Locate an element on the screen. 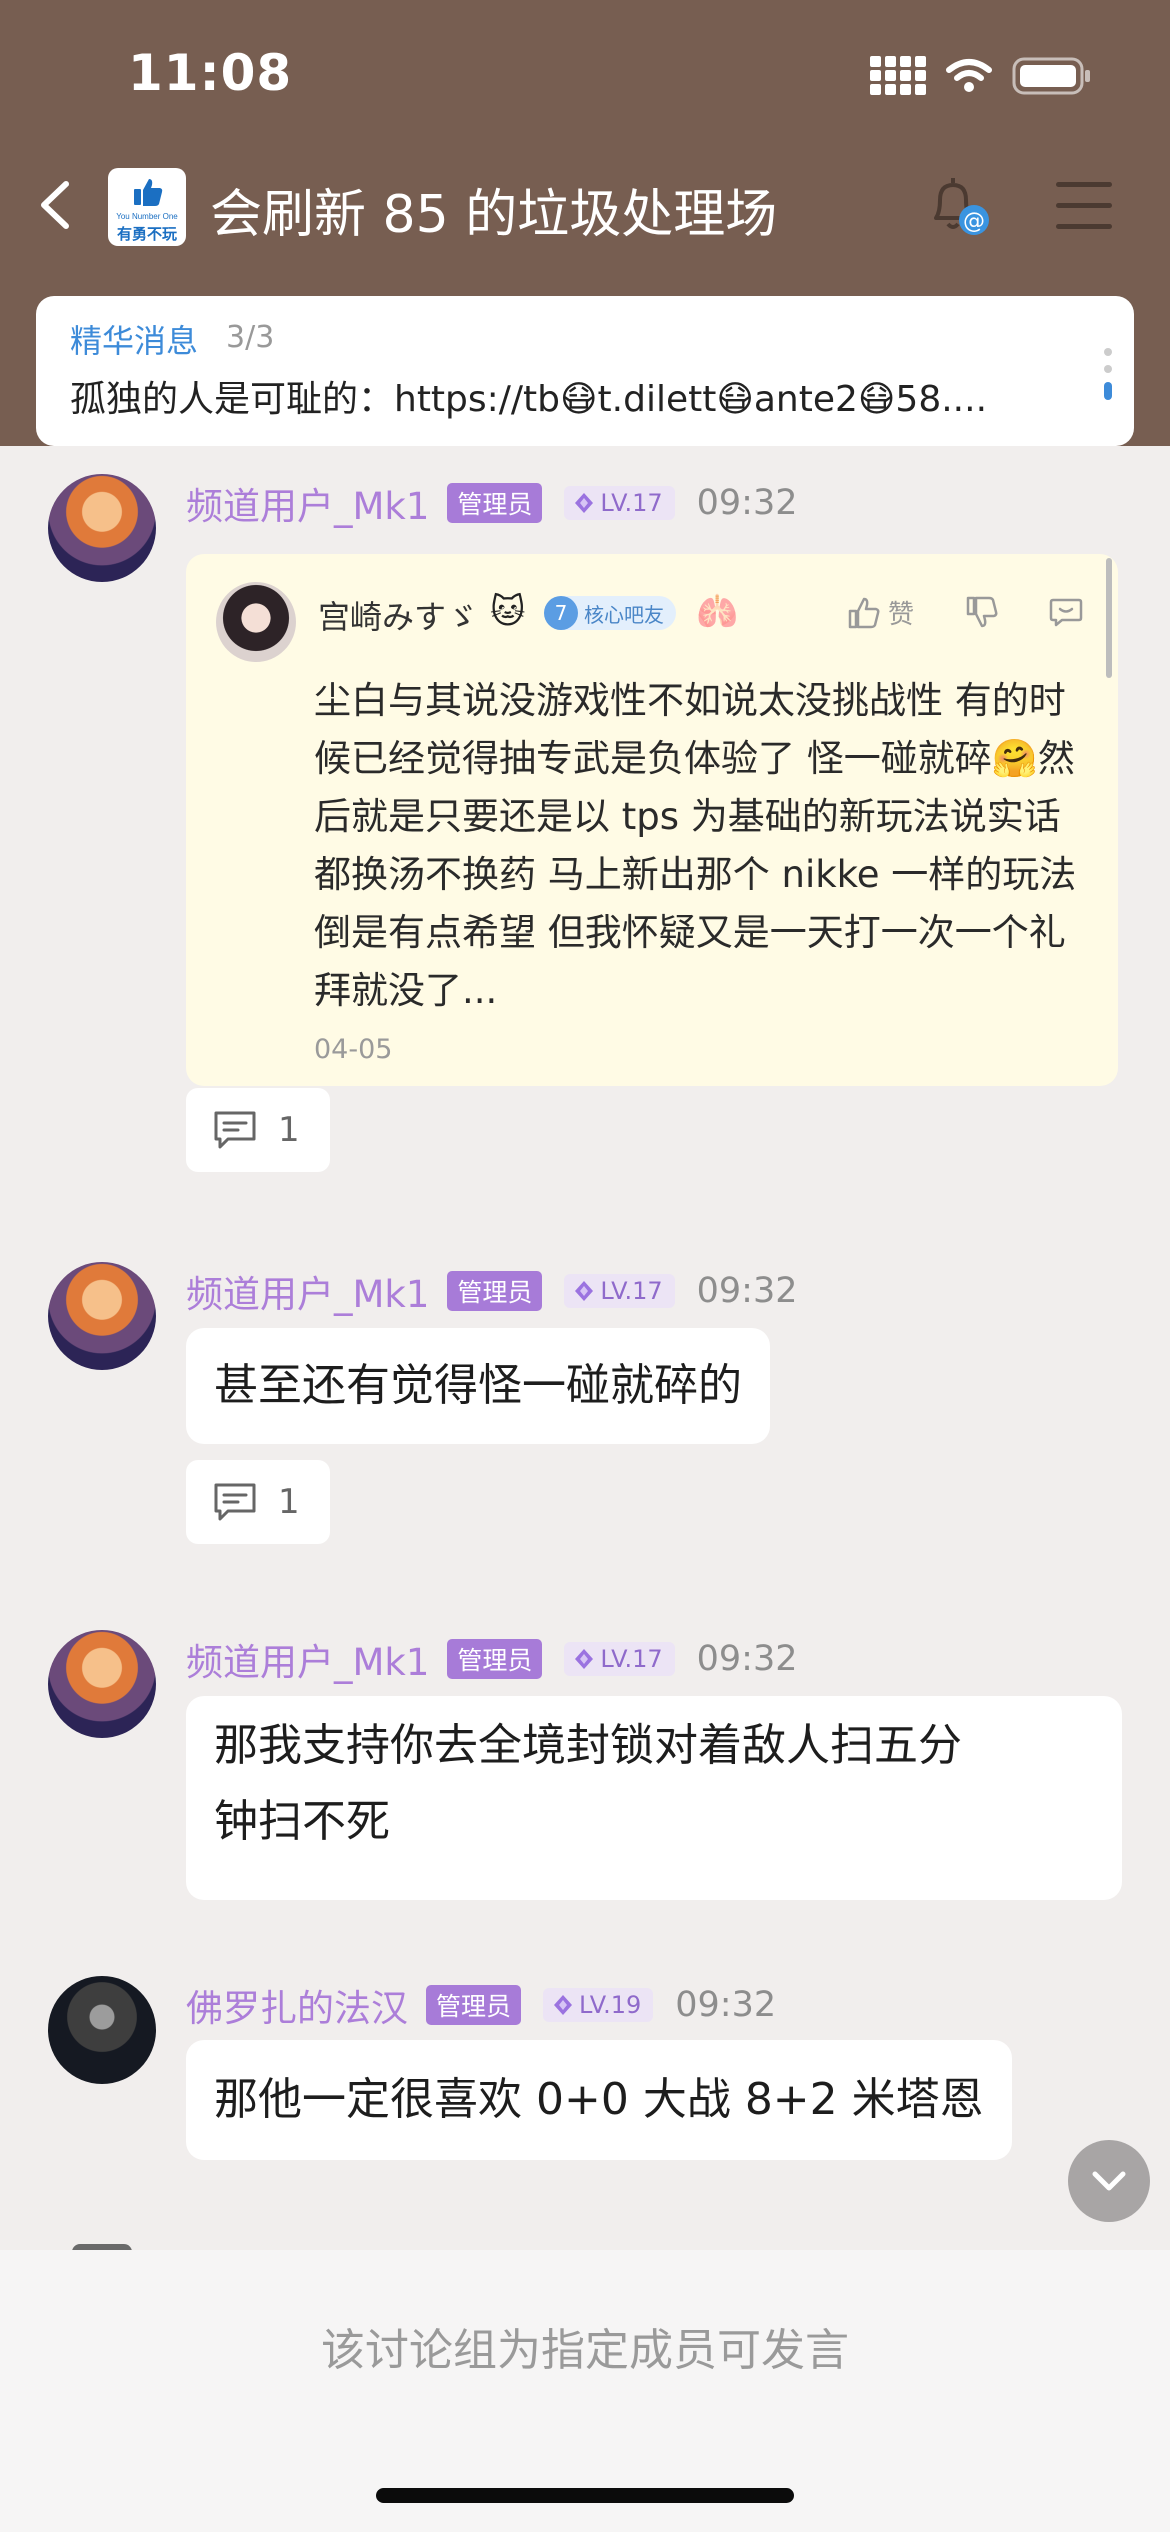 Image resolution: width=1170 pixels, height=2532 pixels. back-arrow-icon is located at coordinates (56, 205).